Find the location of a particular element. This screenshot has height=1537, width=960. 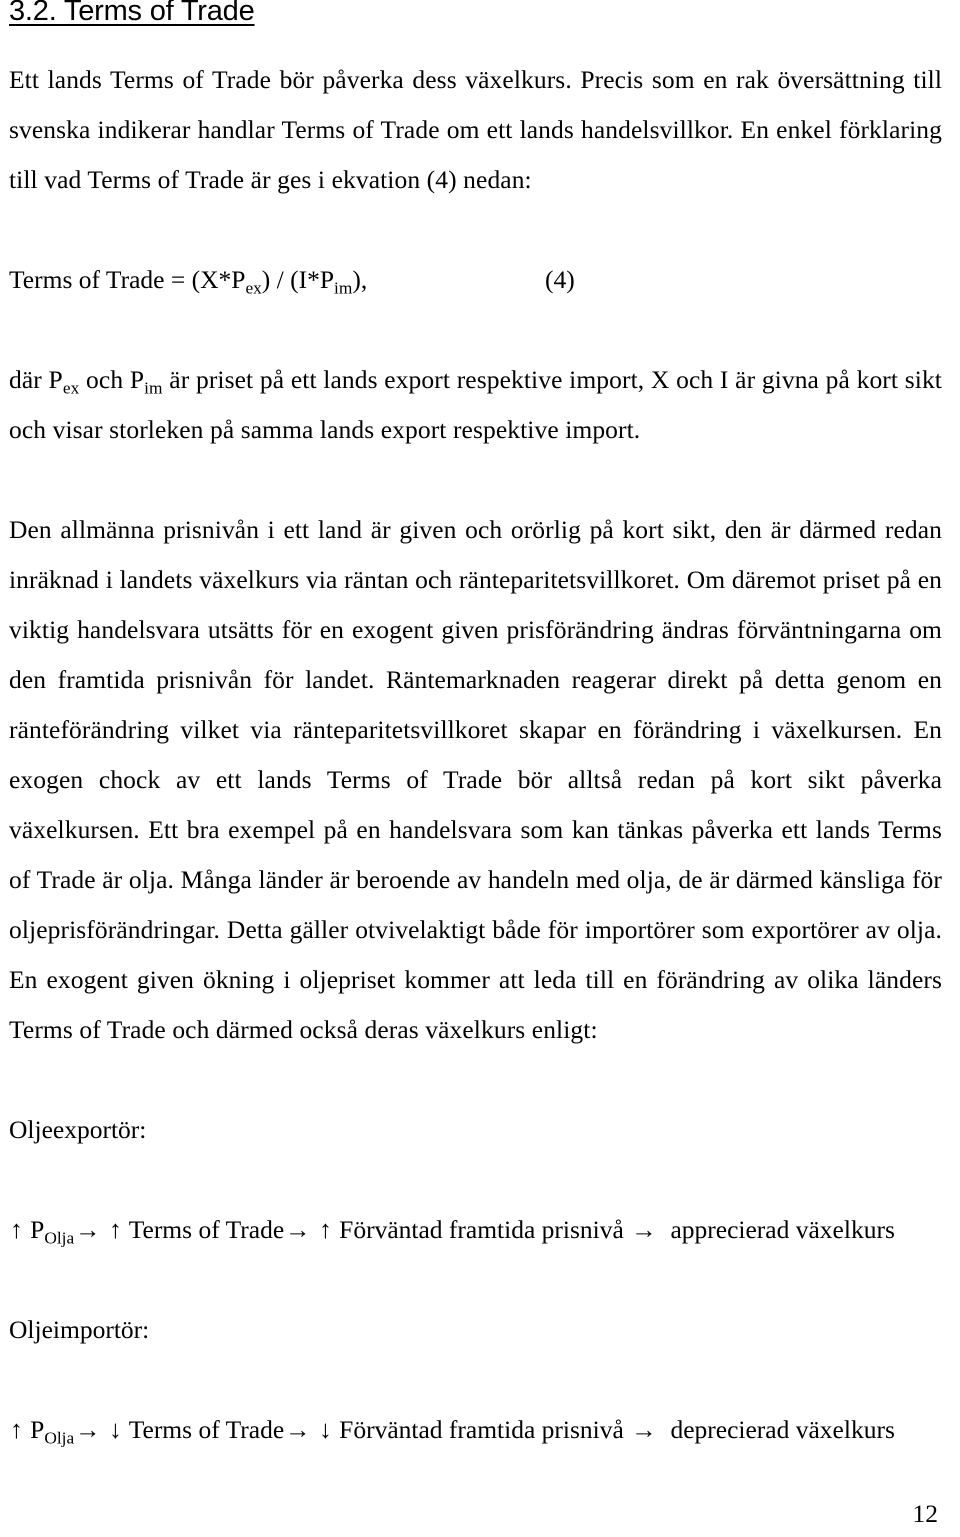

equation-subscript-ex: ex is located at coordinates (253, 288).